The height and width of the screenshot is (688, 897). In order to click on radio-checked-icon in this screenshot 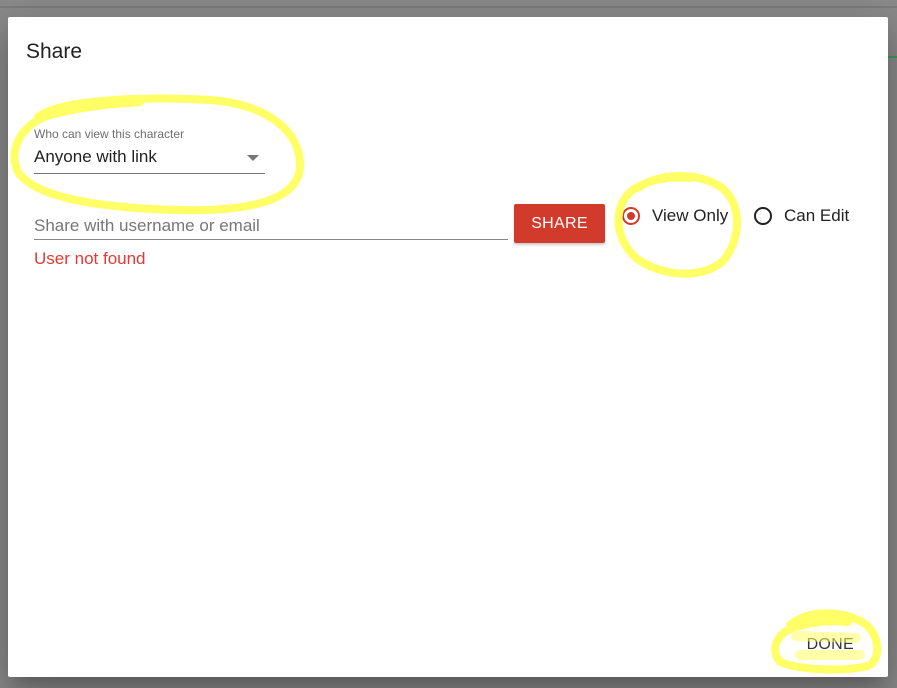, I will do `click(631, 216)`.